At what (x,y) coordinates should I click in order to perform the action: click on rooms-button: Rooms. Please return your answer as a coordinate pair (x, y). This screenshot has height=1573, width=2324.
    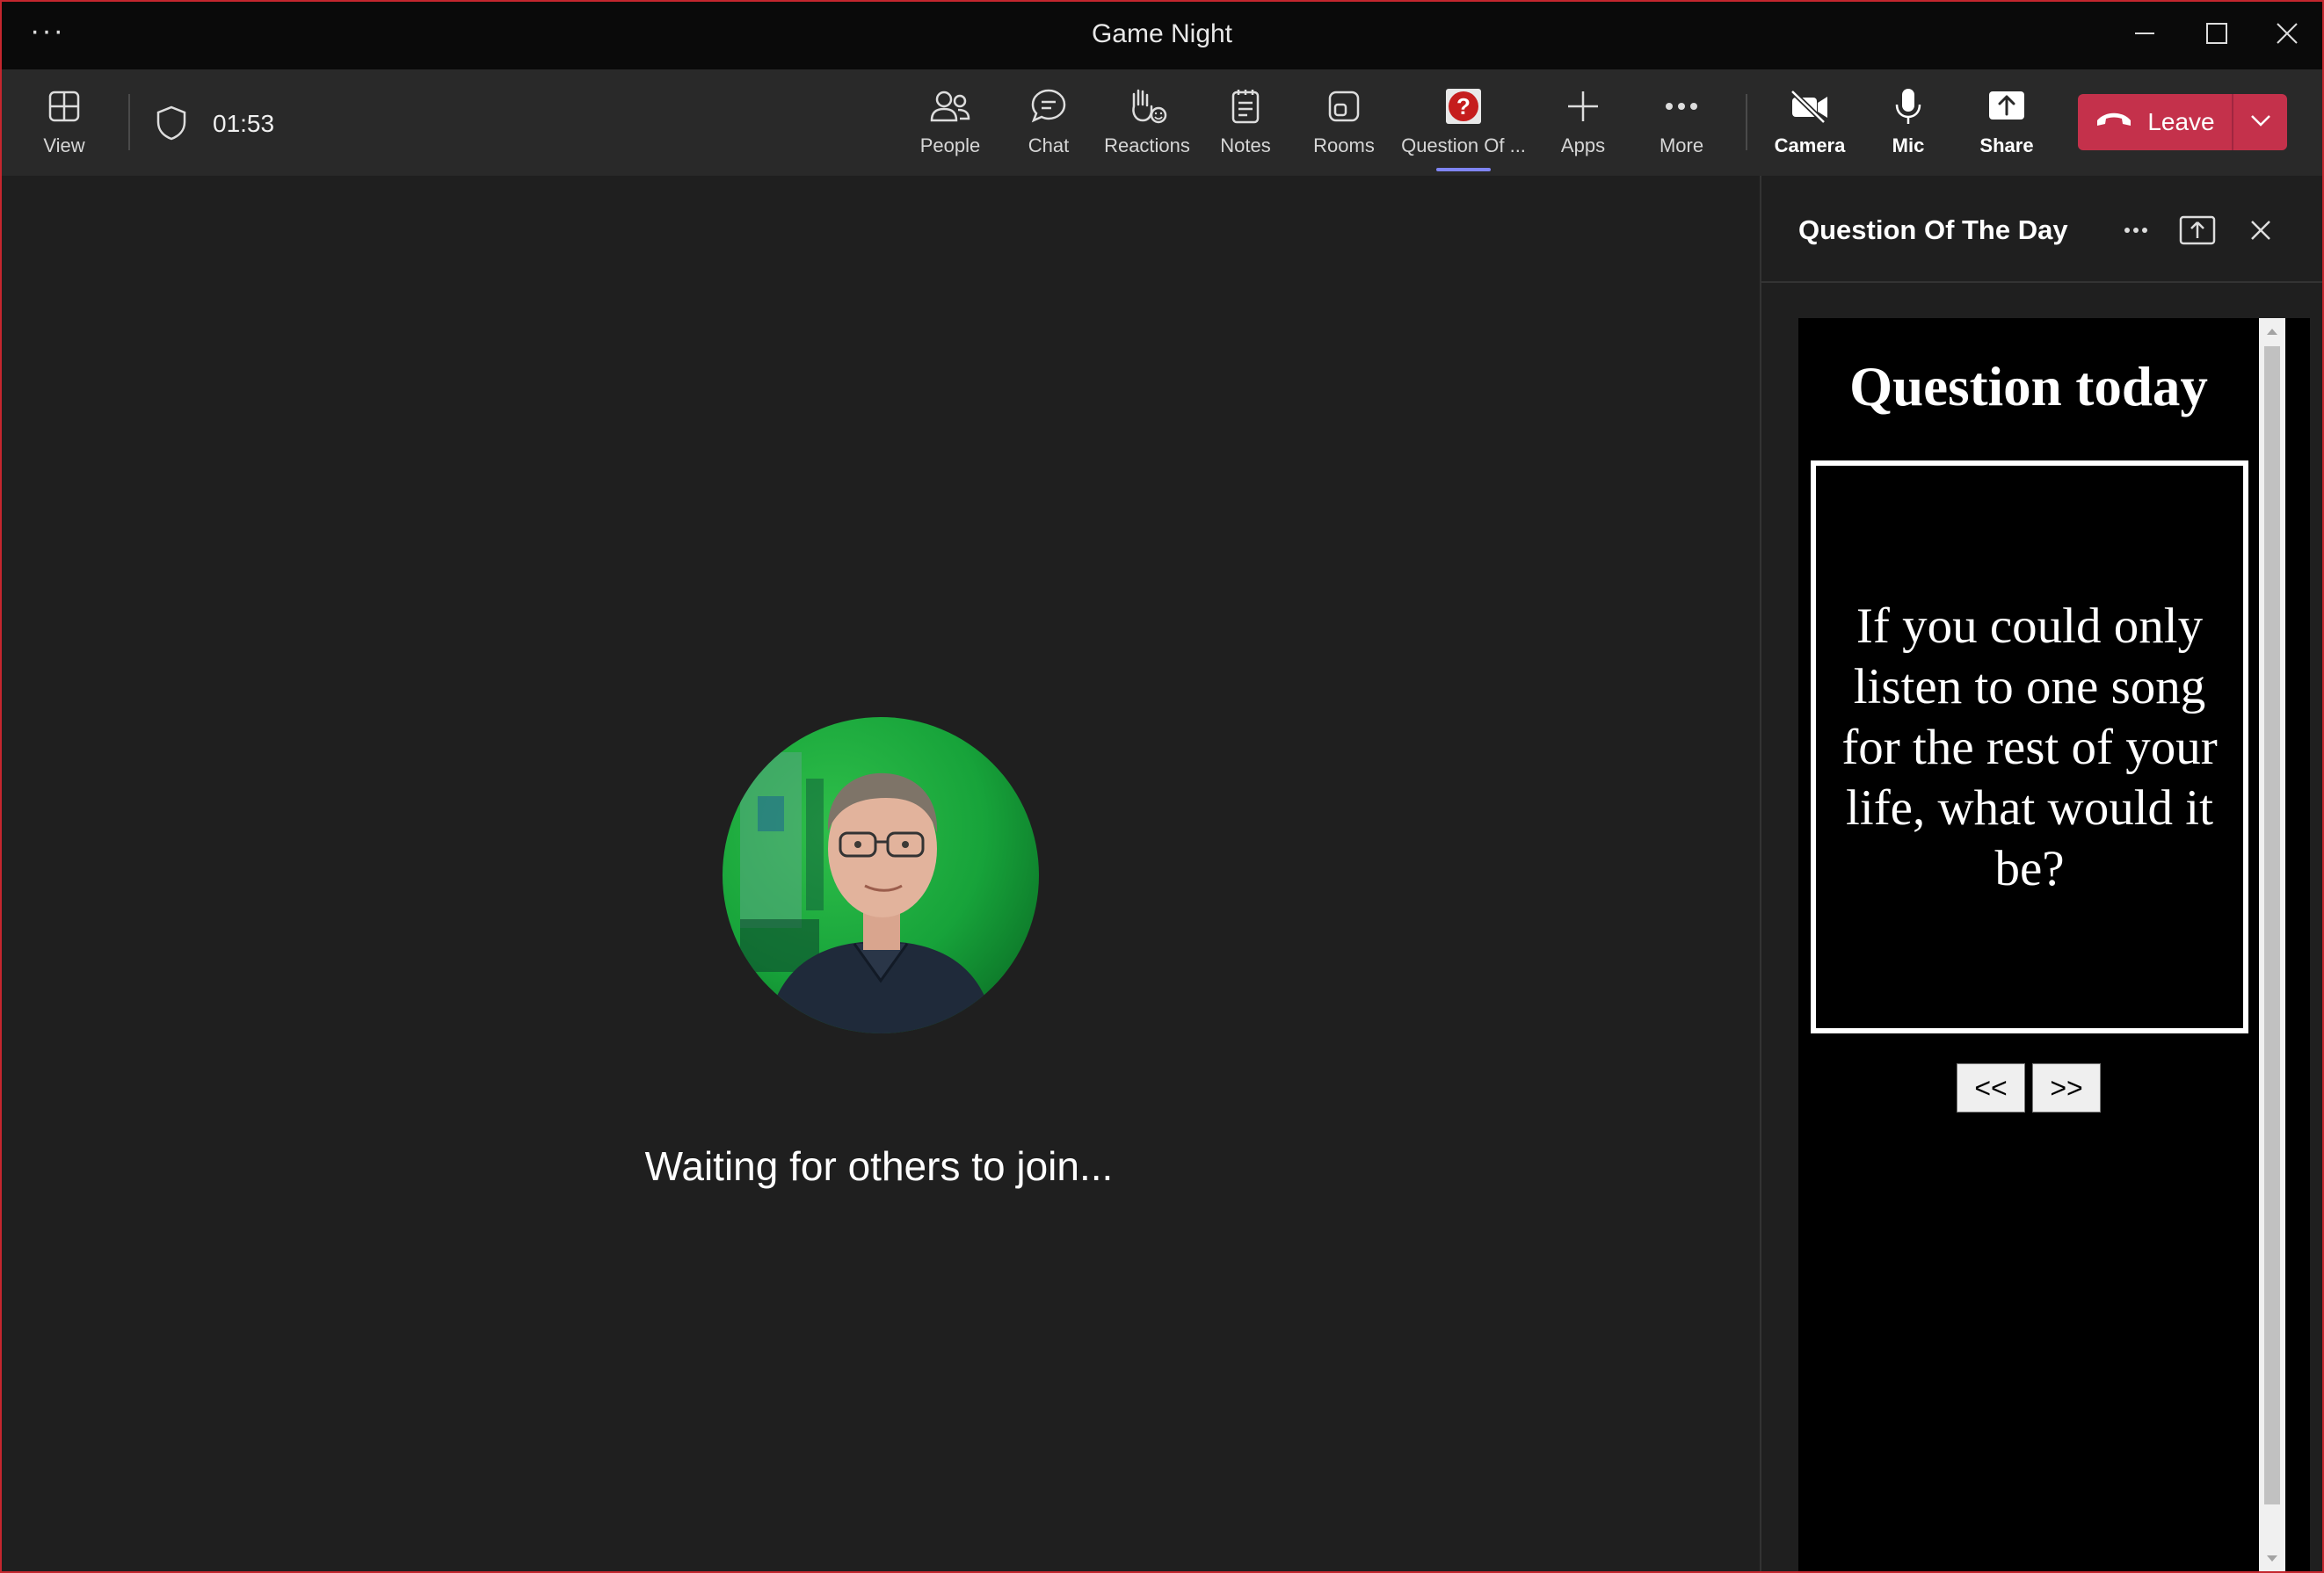
    Looking at the image, I should click on (1344, 124).